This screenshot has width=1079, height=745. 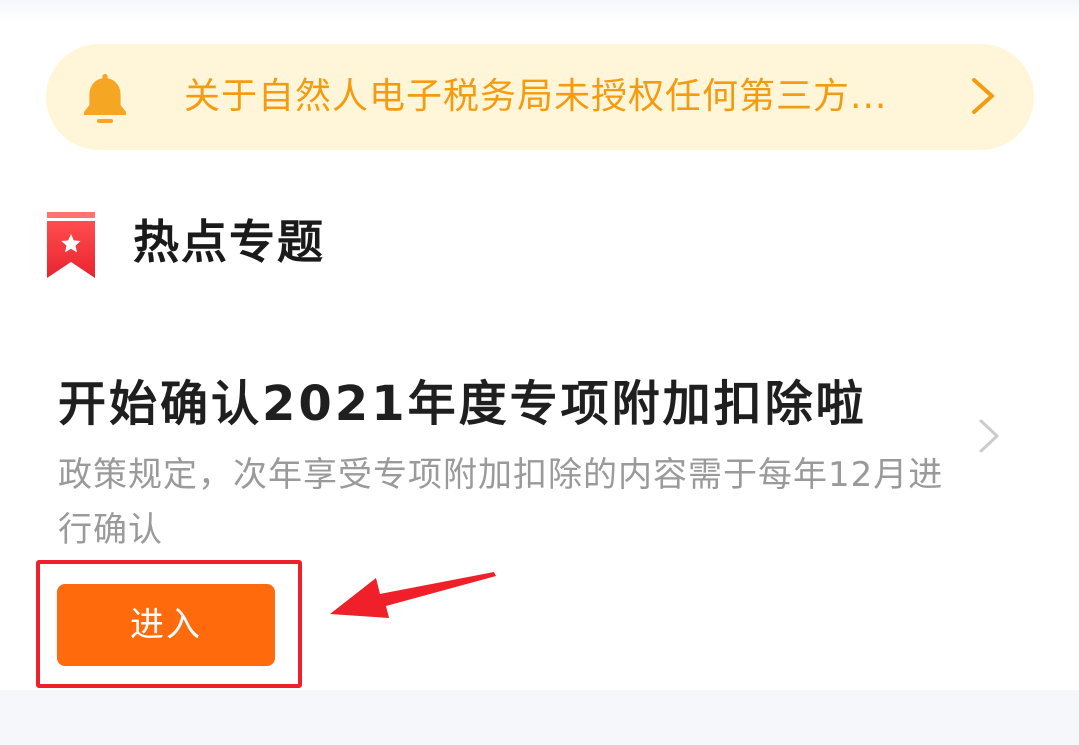 I want to click on section-title: 热点专题, so click(x=229, y=242).